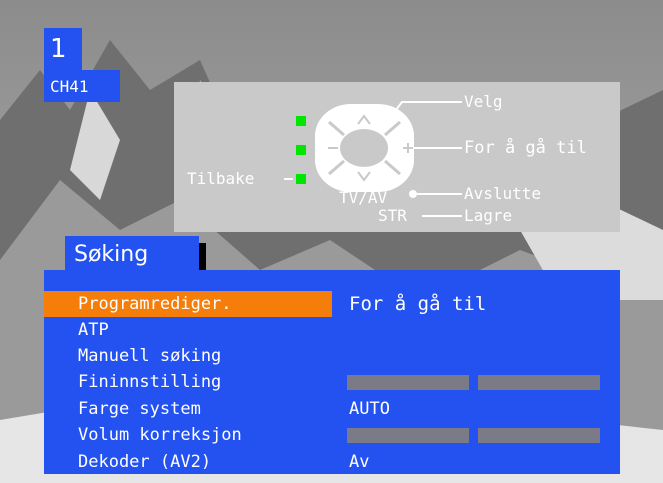  Describe the element at coordinates (93, 330) in the screenshot. I see `menu-item-label: ATP` at that location.